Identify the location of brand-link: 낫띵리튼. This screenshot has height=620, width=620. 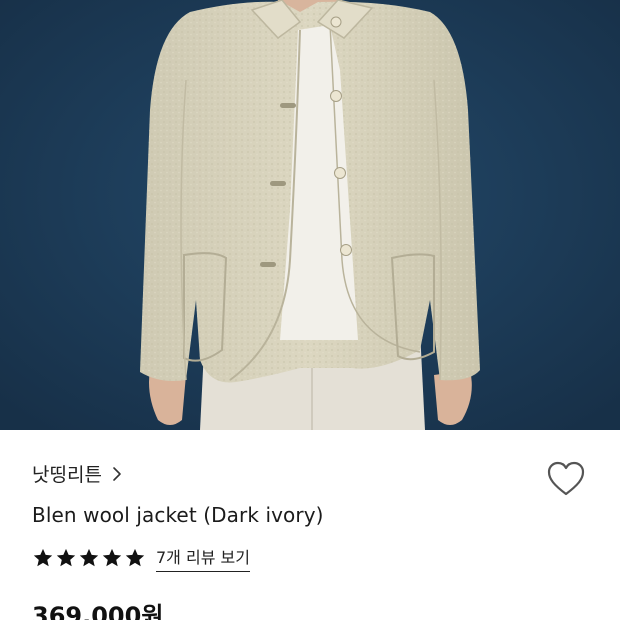
(77, 473).